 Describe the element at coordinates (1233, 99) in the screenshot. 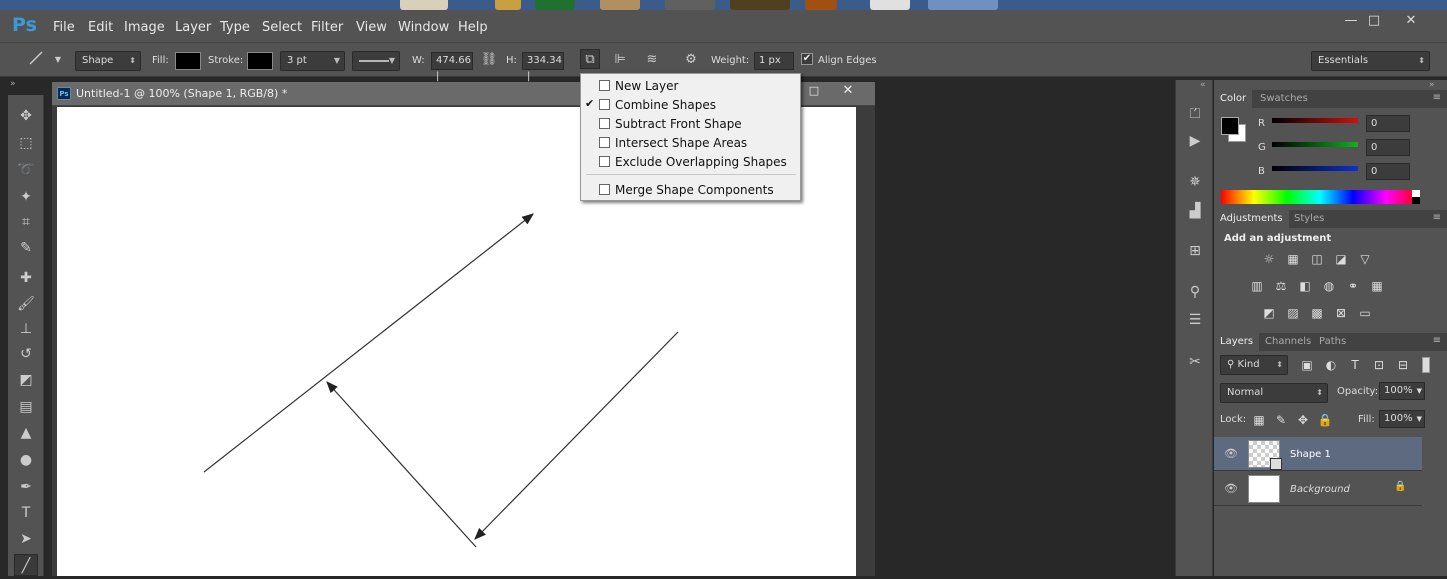

I see `tab-color: Color` at that location.